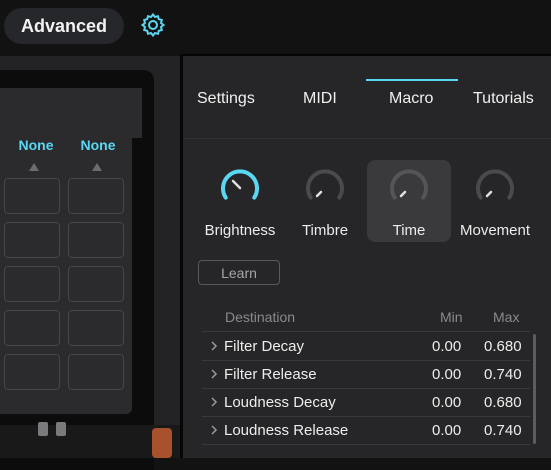 This screenshot has height=470, width=551. What do you see at coordinates (286, 430) in the screenshot?
I see `destination-cell: Loudness Release` at bounding box center [286, 430].